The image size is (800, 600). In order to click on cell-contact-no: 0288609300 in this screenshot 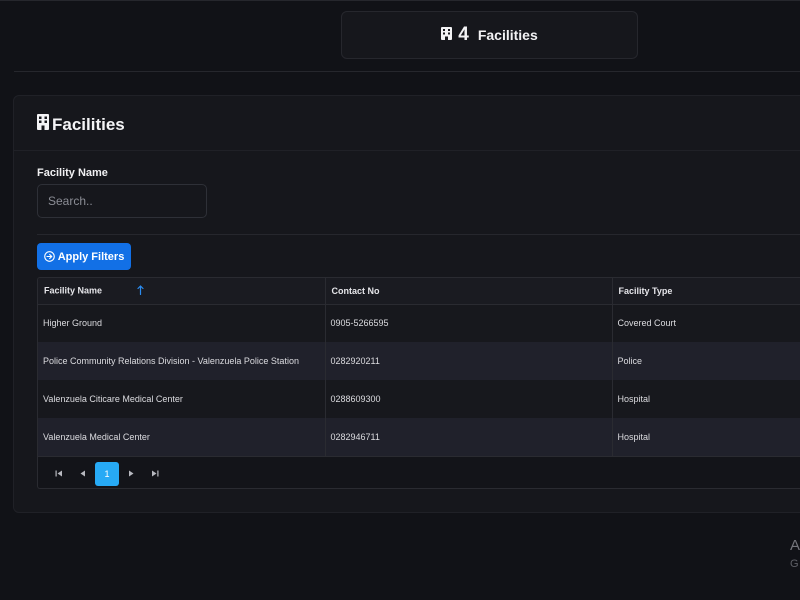, I will do `click(469, 399)`.